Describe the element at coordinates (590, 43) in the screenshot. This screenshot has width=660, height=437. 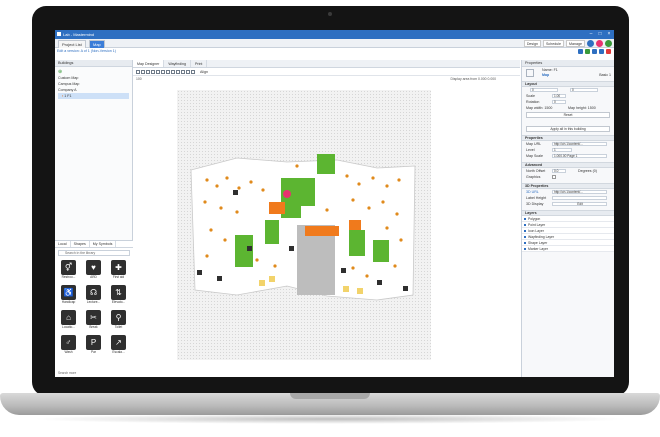
I see `user-icon` at that location.